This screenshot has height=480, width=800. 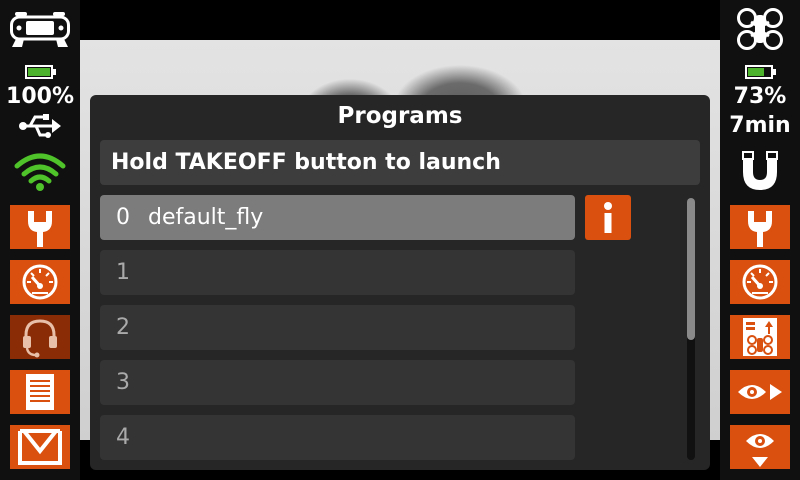 I want to click on drone-battery-icon, so click(x=760, y=72).